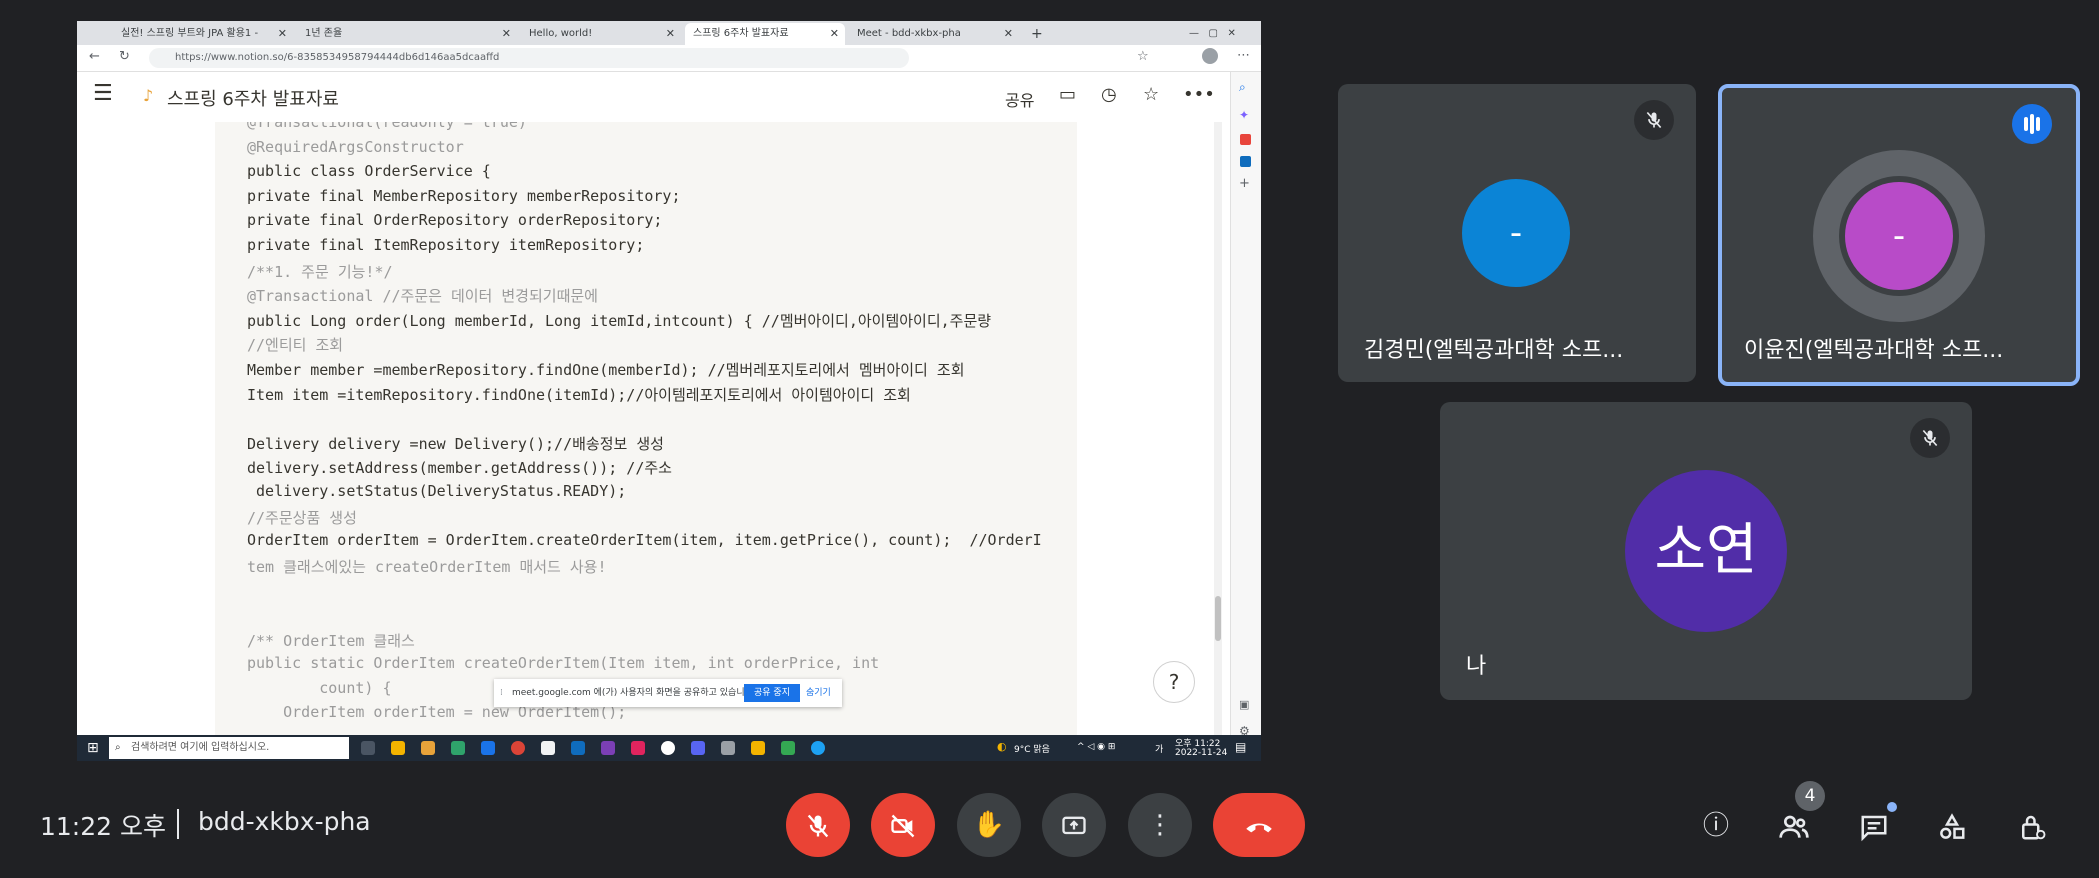 The height and width of the screenshot is (878, 2099). Describe the element at coordinates (2032, 124) in the screenshot. I see `speaking-indicator-icon` at that location.